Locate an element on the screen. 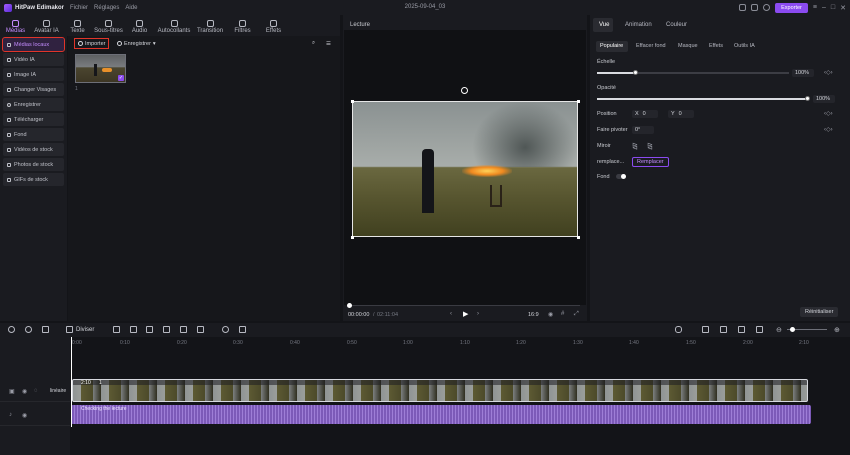 Image resolution: width=850 pixels, height=455 pixels. freeze-icon is located at coordinates (116, 329).